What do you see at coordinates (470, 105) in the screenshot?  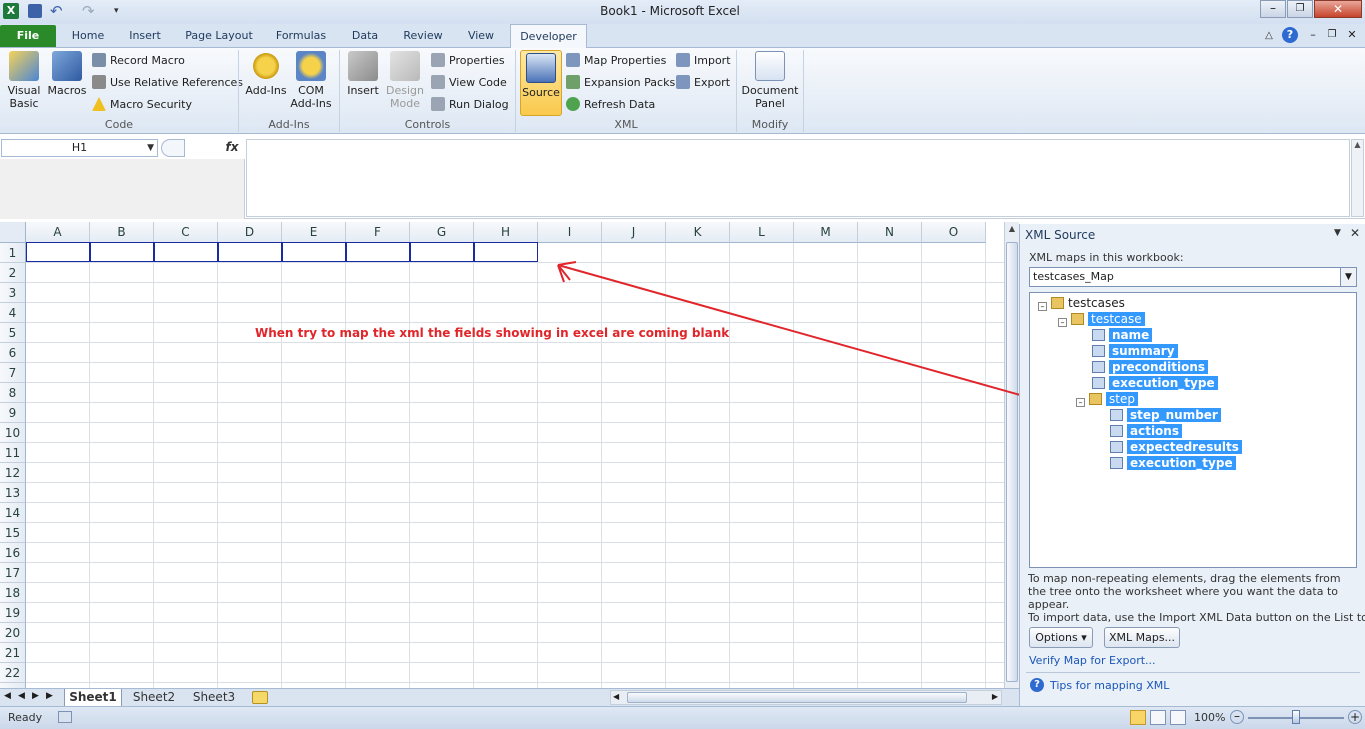 I see `run-dialog-button: Run Dialog` at bounding box center [470, 105].